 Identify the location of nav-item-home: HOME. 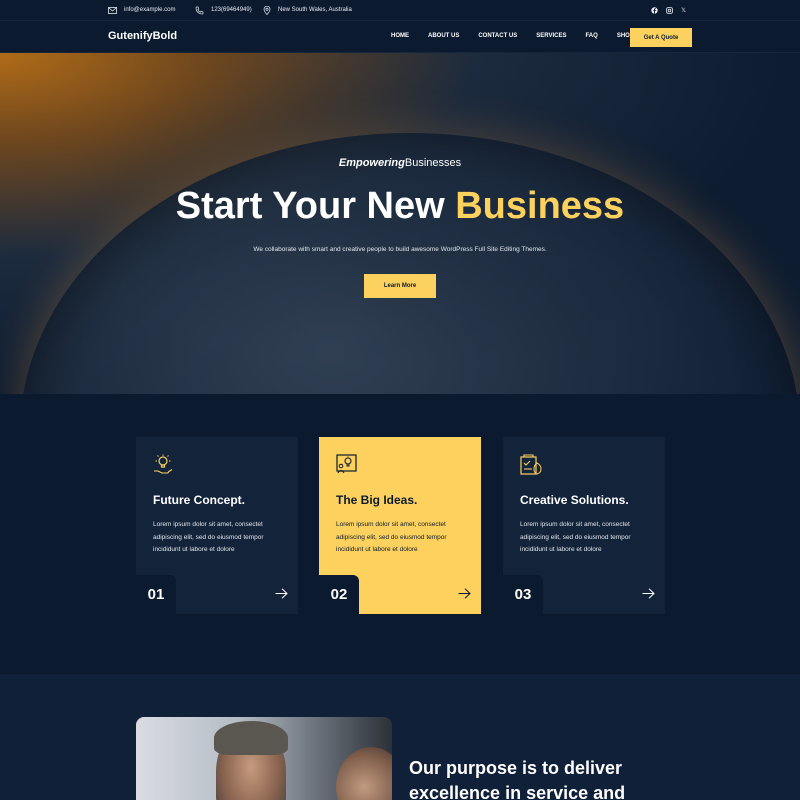
(400, 36).